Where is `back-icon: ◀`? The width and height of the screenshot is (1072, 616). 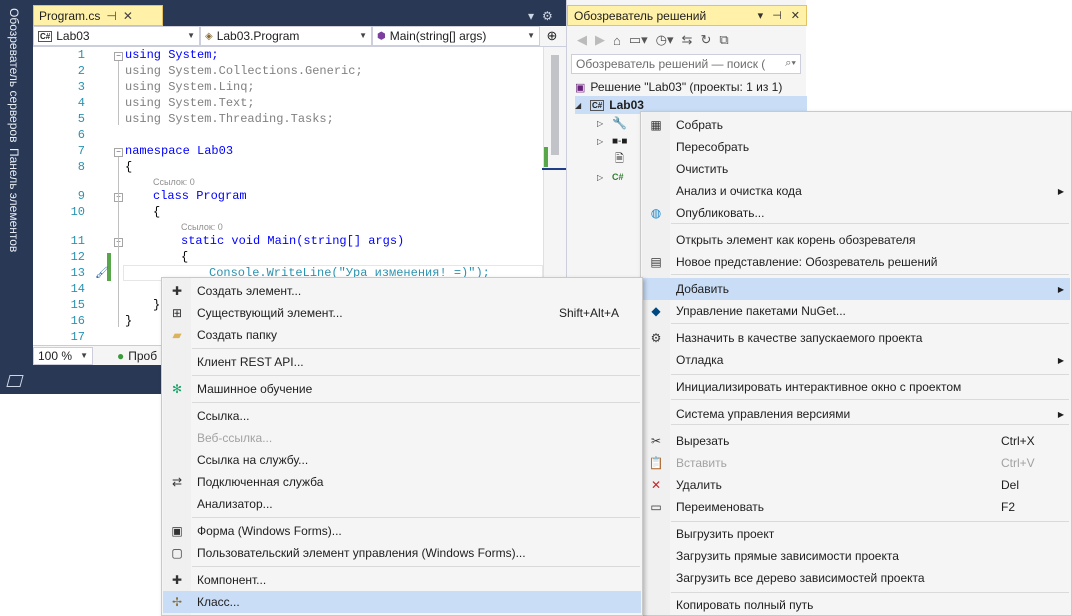
back-icon: ◀ is located at coordinates (582, 40).